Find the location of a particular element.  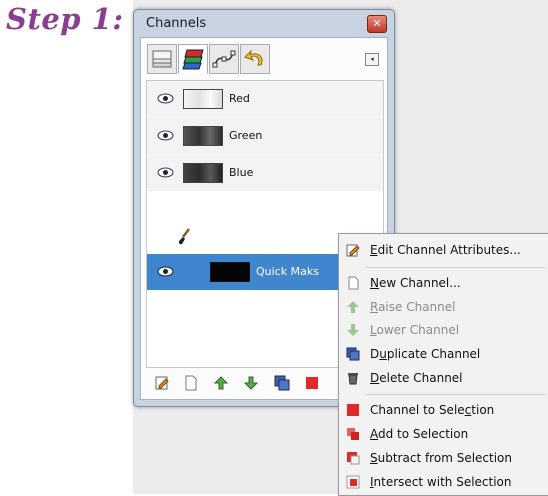

tab-paths is located at coordinates (224, 59).